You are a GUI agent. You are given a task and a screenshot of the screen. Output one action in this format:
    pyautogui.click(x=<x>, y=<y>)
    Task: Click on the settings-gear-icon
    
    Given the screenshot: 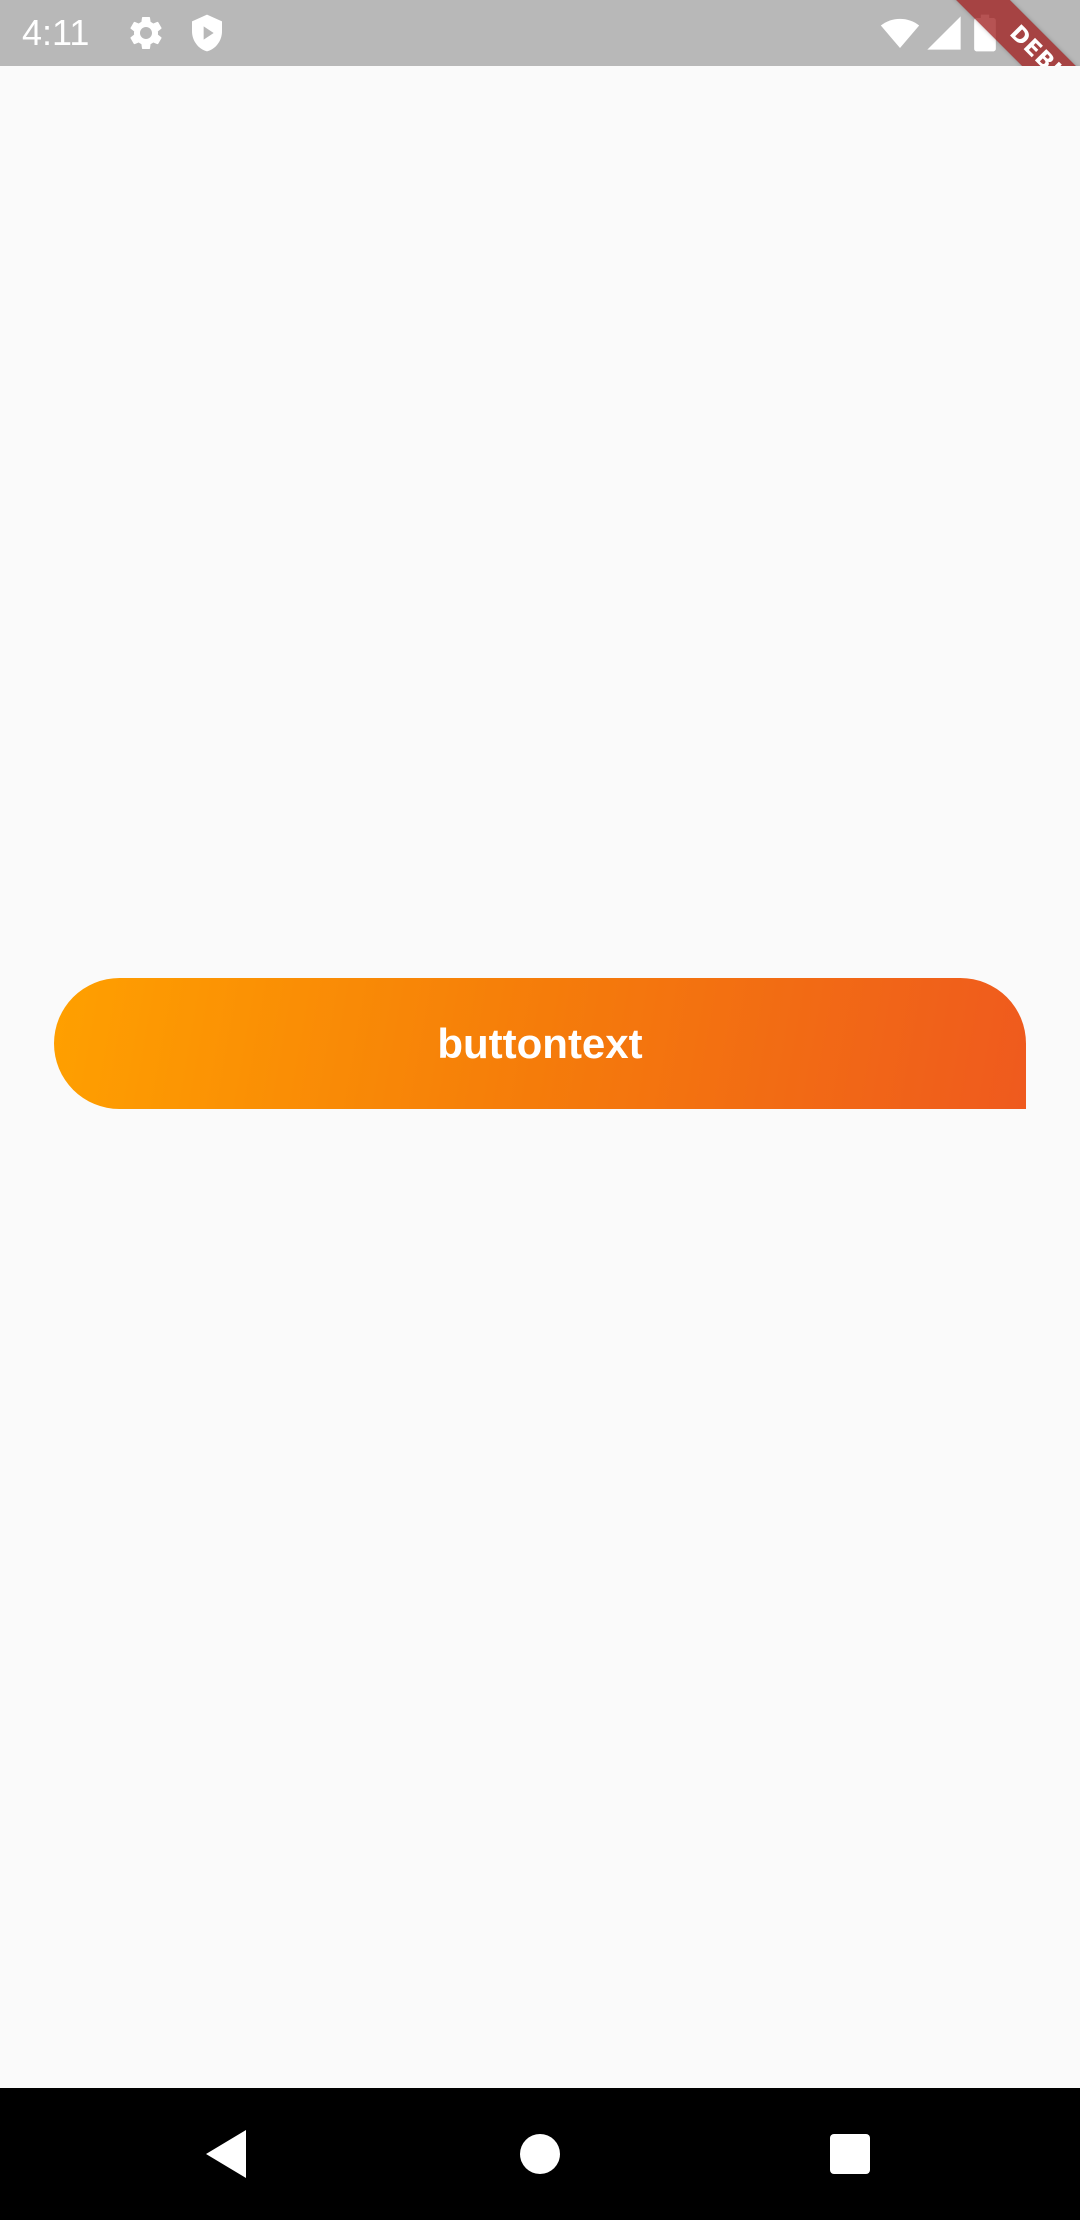 What is the action you would take?
    pyautogui.click(x=146, y=33)
    